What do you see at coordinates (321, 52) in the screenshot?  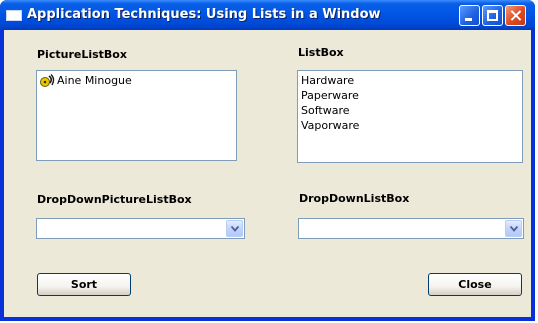 I see `listbox-label: ListBox` at bounding box center [321, 52].